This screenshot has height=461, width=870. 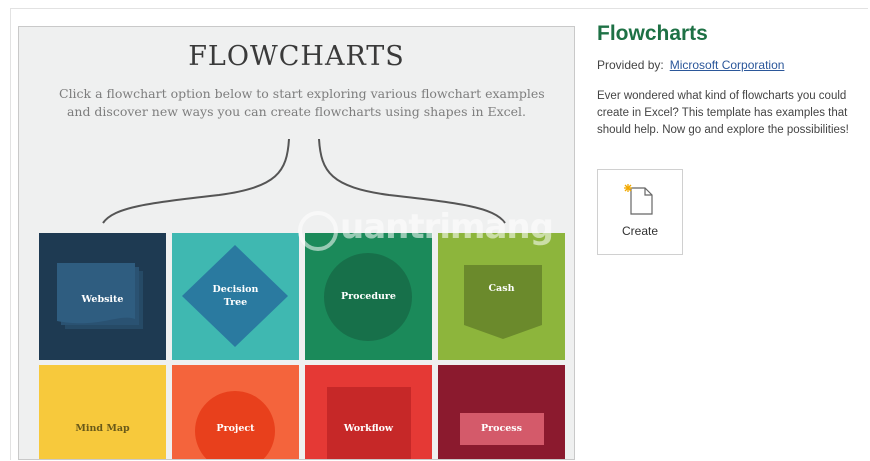 What do you see at coordinates (652, 33) in the screenshot?
I see `template-title: Flowcharts` at bounding box center [652, 33].